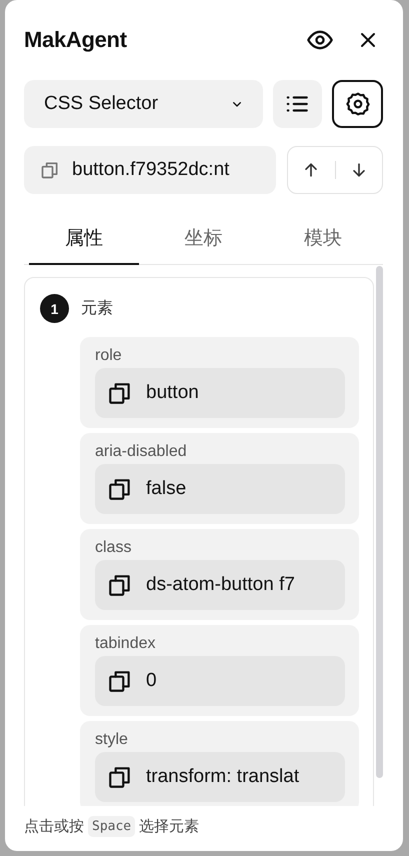  Describe the element at coordinates (76, 40) in the screenshot. I see `window-title: MakAgent` at that location.